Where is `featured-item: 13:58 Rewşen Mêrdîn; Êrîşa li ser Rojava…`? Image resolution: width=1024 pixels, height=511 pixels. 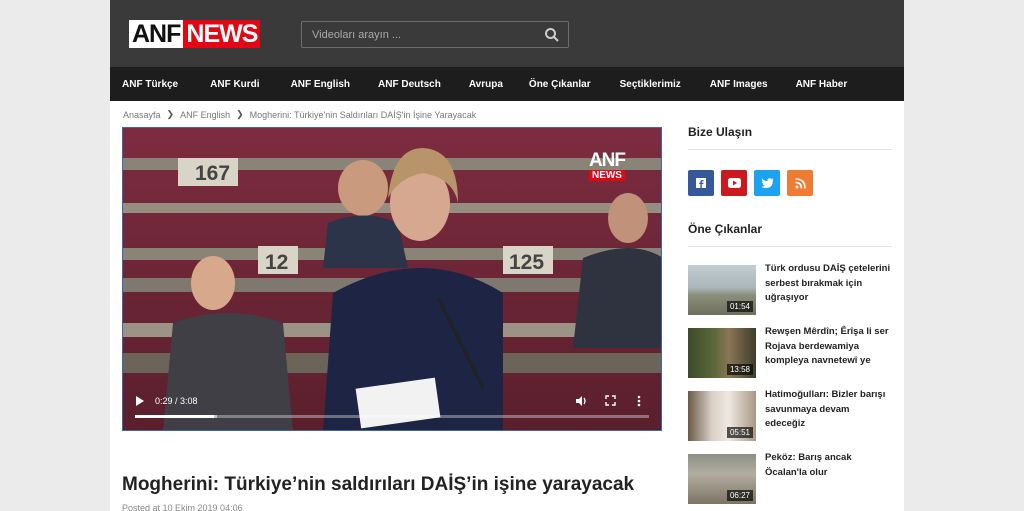 featured-item: 13:58 Rewşen Mêrdîn; Êrîşa li ser Rojava… is located at coordinates (790, 353).